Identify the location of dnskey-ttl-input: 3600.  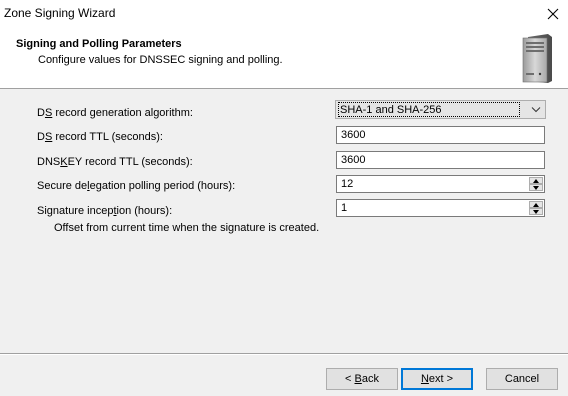
(440, 160).